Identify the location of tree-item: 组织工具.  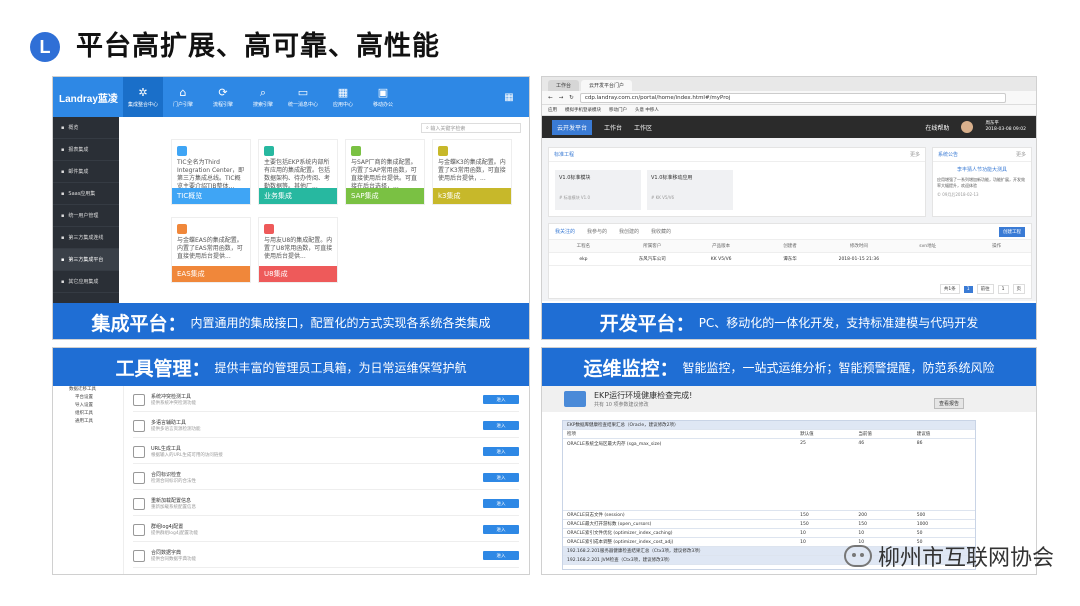
(91, 414).